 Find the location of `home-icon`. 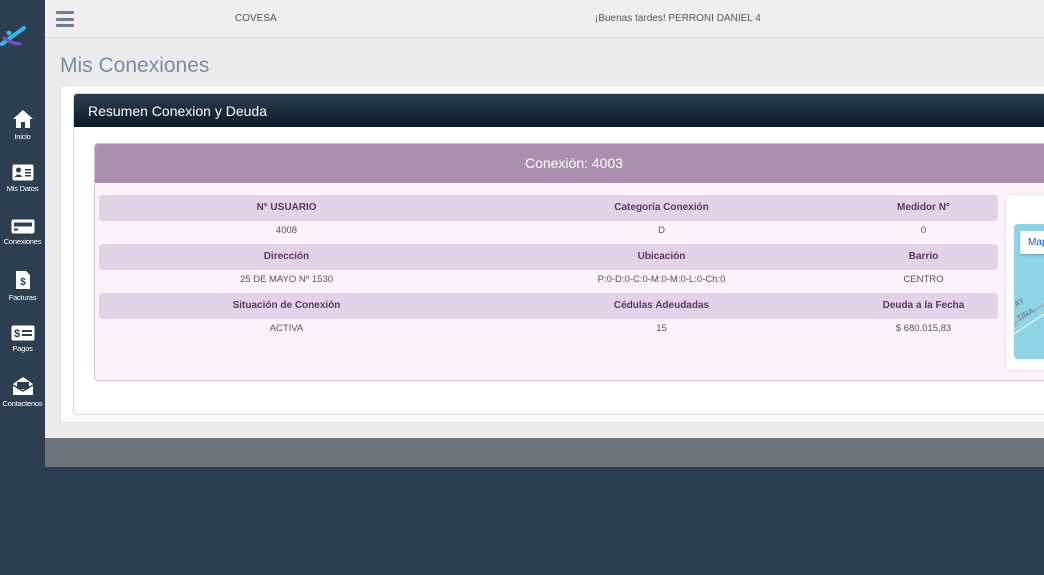

home-icon is located at coordinates (22, 119).